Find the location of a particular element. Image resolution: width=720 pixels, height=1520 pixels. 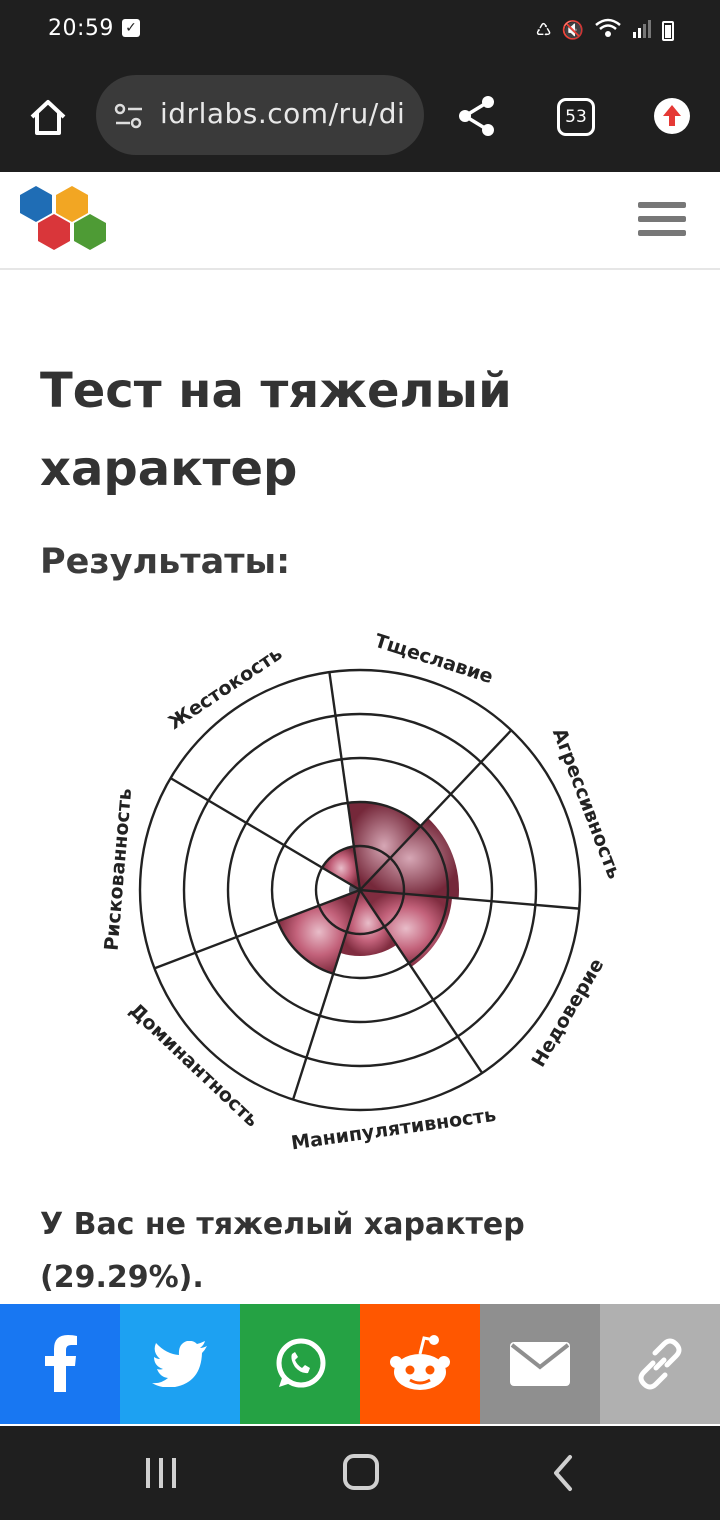

update-button is located at coordinates (672, 116).